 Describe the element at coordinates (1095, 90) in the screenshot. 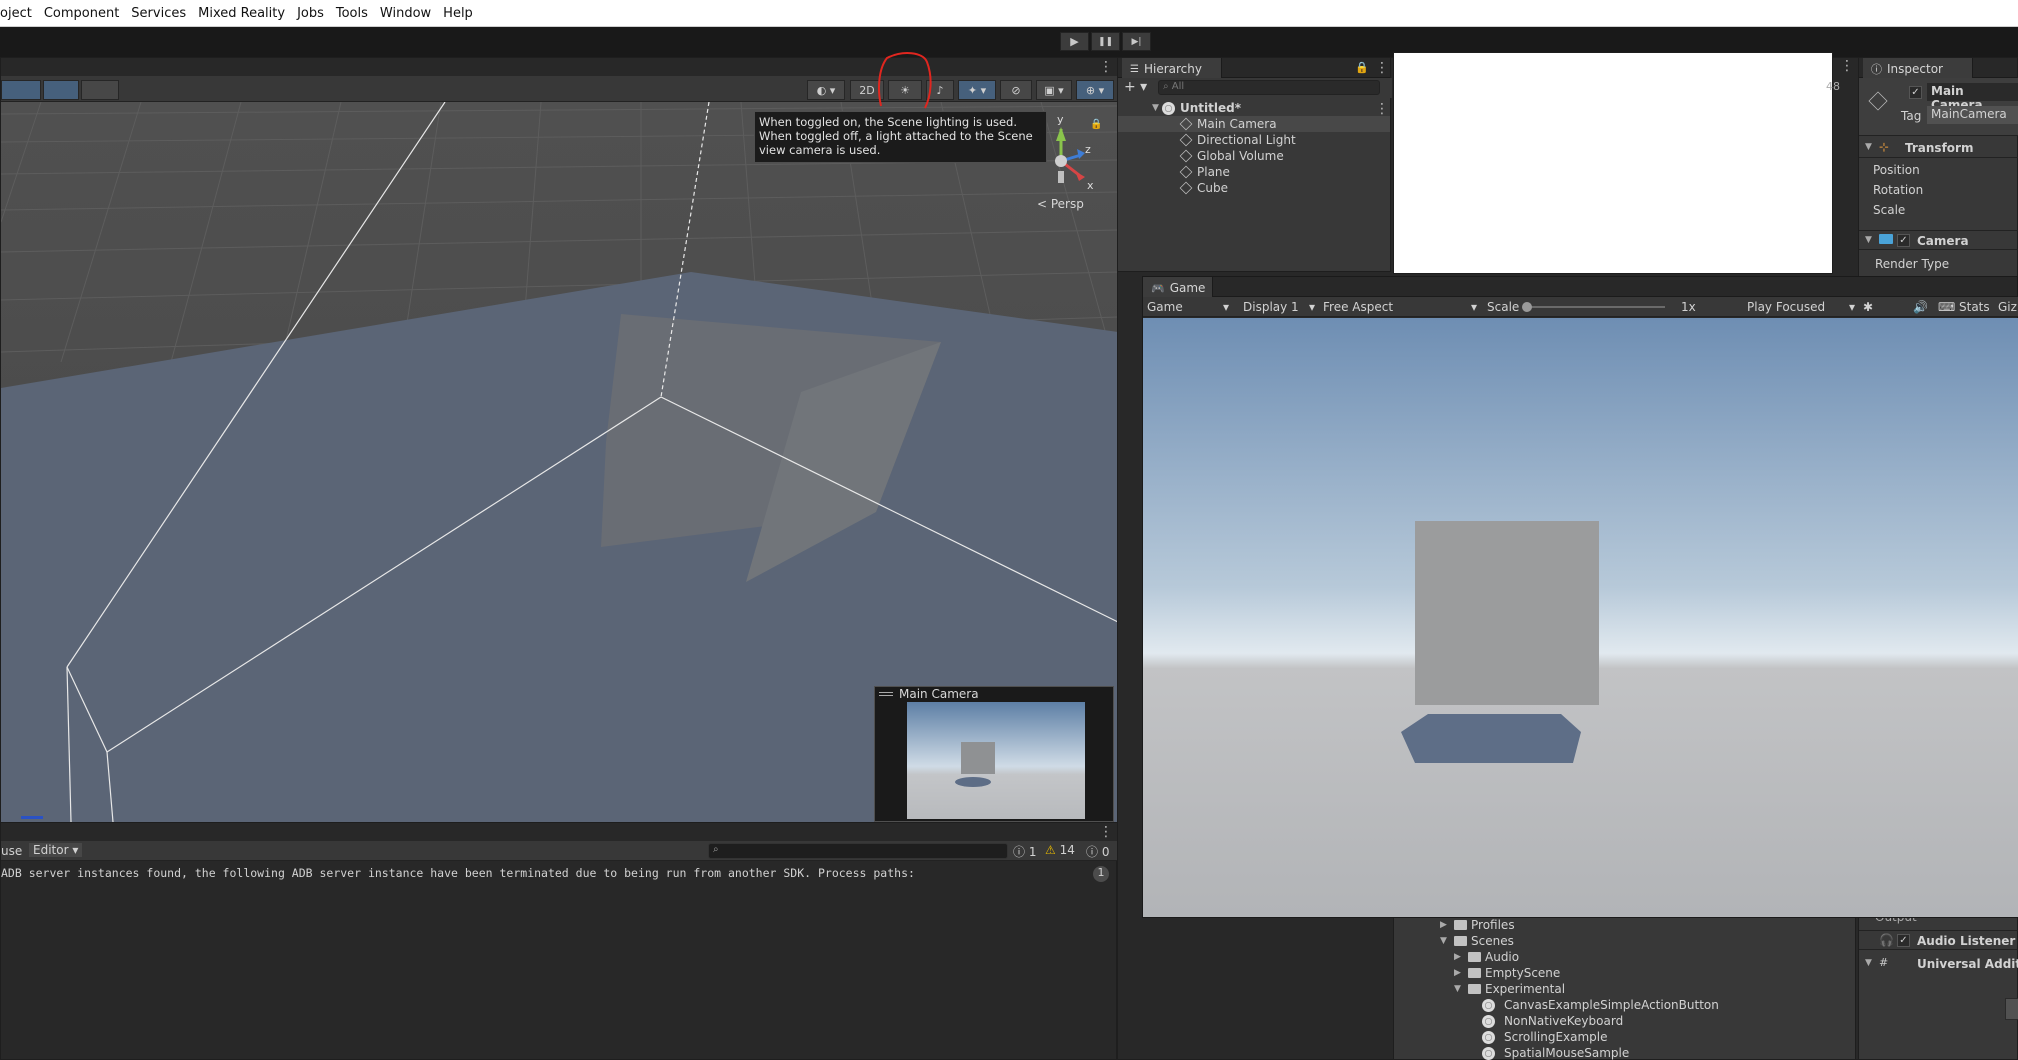

I see `gizmos-button: ⊕ ▾` at that location.